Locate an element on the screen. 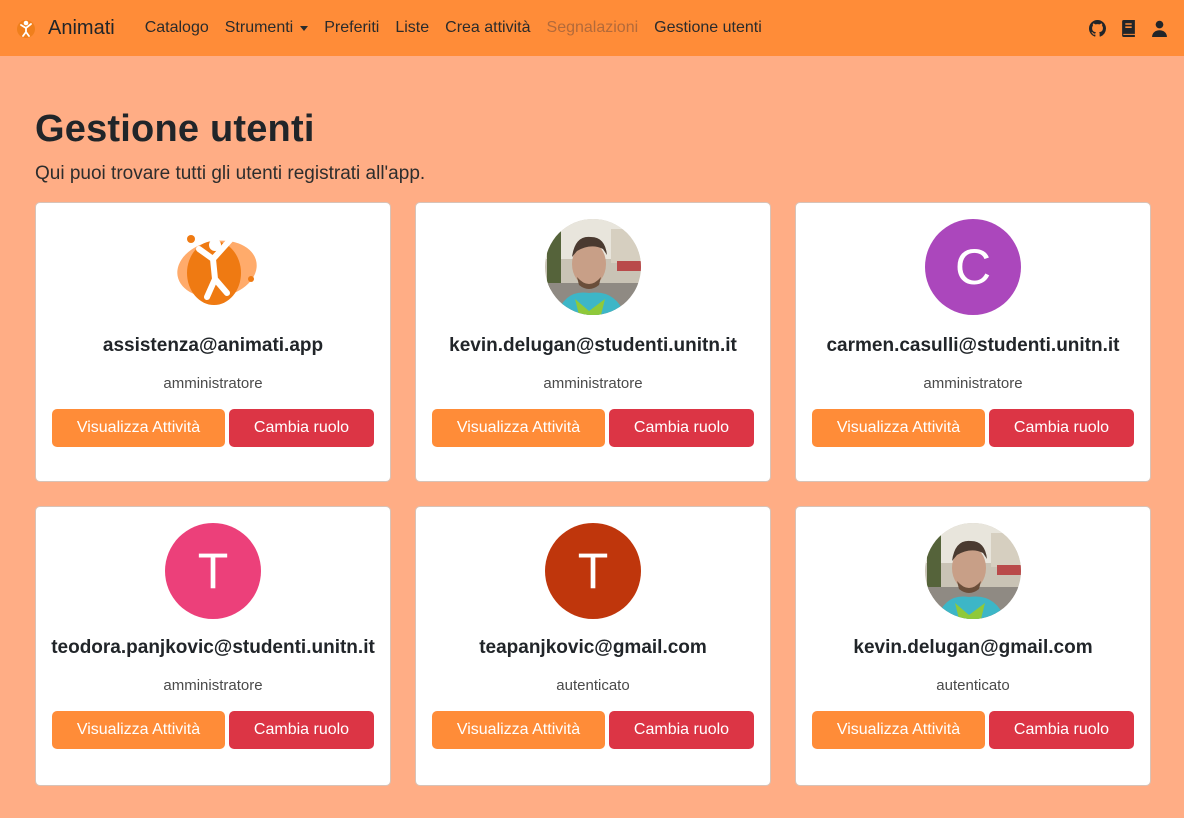 Image resolution: width=1184 pixels, height=818 pixels. nav-strumenti-dropdown: Strumenti is located at coordinates (266, 28).